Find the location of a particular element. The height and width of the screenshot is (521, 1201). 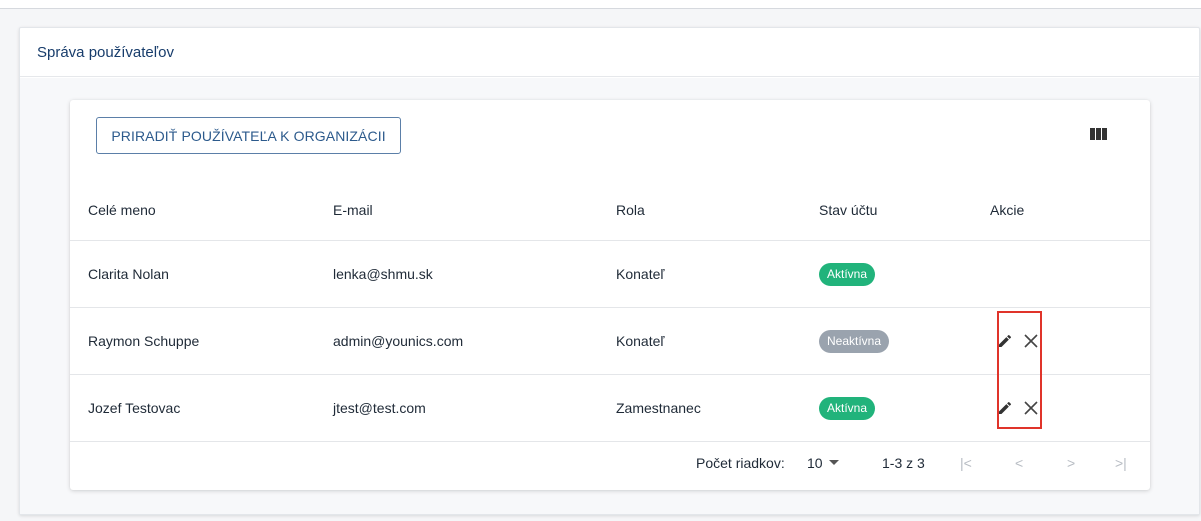

cell-email: admin@younics.com is located at coordinates (398, 341).